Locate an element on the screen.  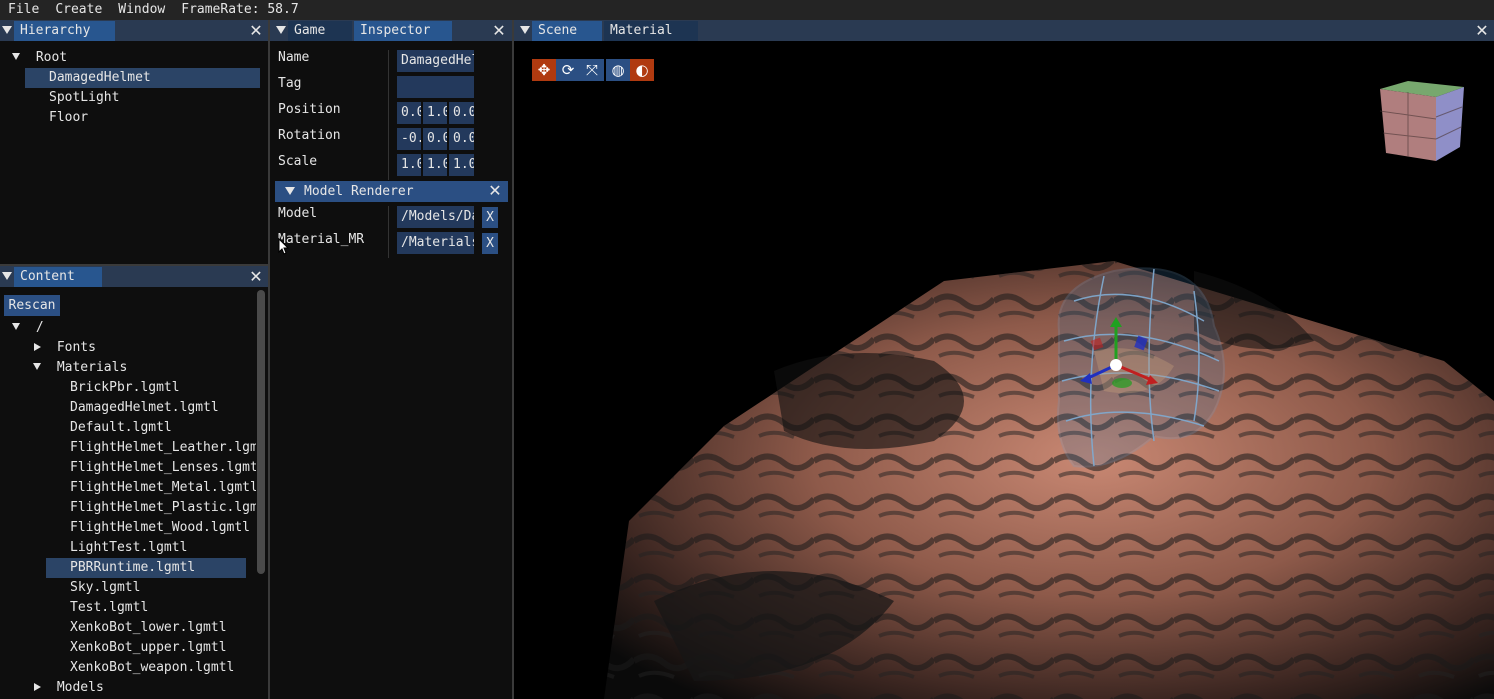
list-item: Sky.lgmtl is located at coordinates (105, 588).